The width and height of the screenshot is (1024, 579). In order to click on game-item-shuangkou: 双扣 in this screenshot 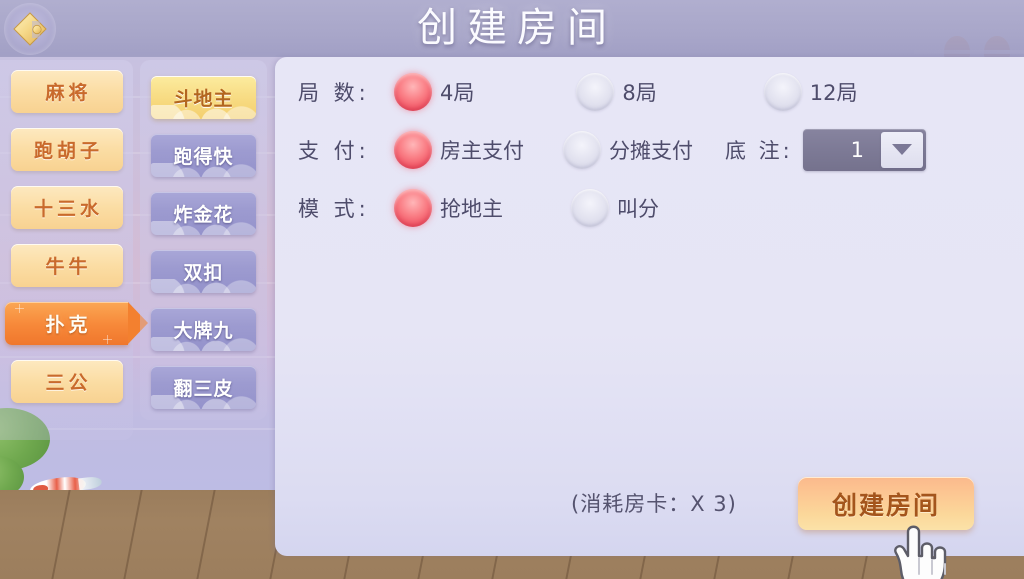, I will do `click(203, 271)`.